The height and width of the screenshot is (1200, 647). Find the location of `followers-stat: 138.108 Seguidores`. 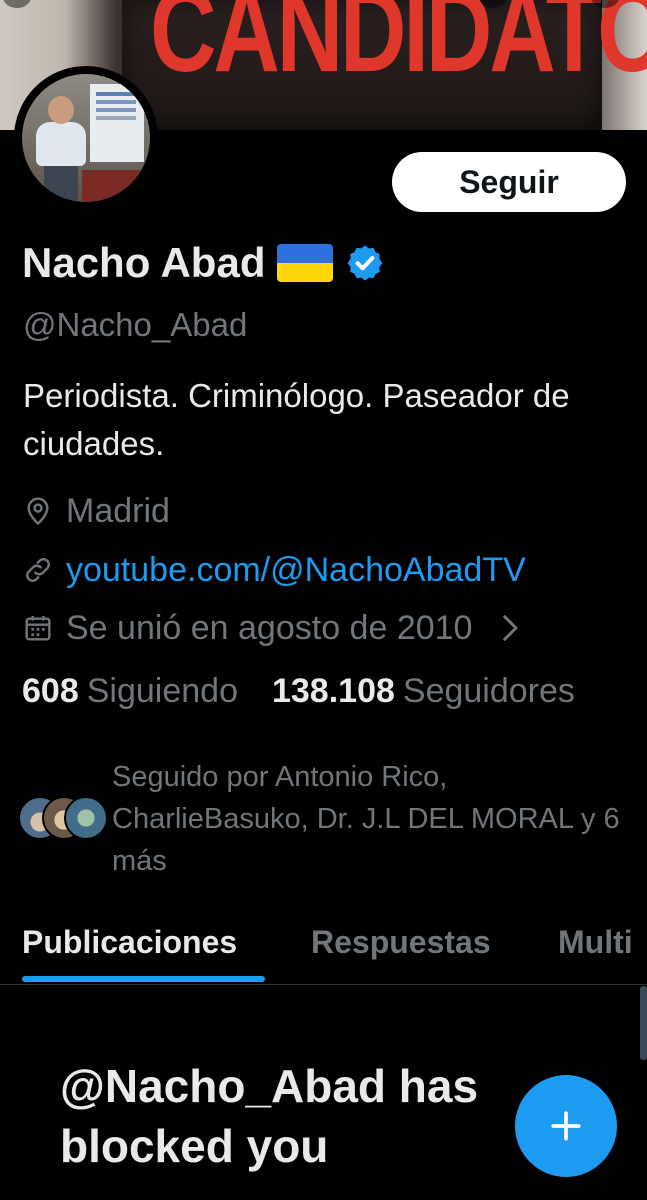

followers-stat: 138.108 Seguidores is located at coordinates (423, 691).